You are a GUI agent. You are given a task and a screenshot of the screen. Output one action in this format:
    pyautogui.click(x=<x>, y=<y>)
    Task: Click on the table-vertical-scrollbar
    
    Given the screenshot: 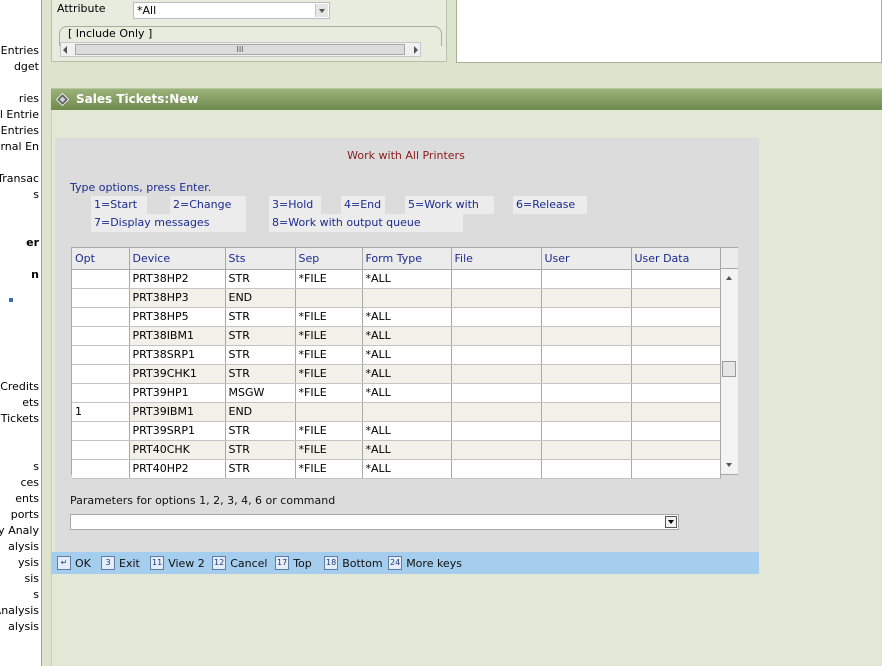 What is the action you would take?
    pyautogui.click(x=729, y=361)
    